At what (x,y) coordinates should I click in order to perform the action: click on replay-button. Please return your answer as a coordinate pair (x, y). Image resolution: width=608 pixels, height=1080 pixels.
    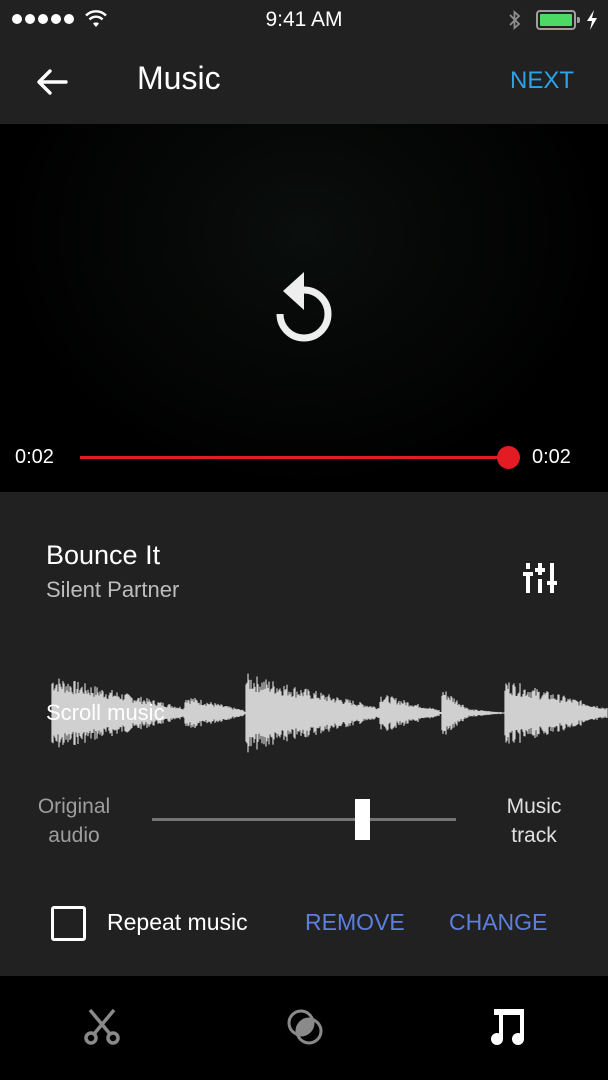
    Looking at the image, I should click on (304, 305).